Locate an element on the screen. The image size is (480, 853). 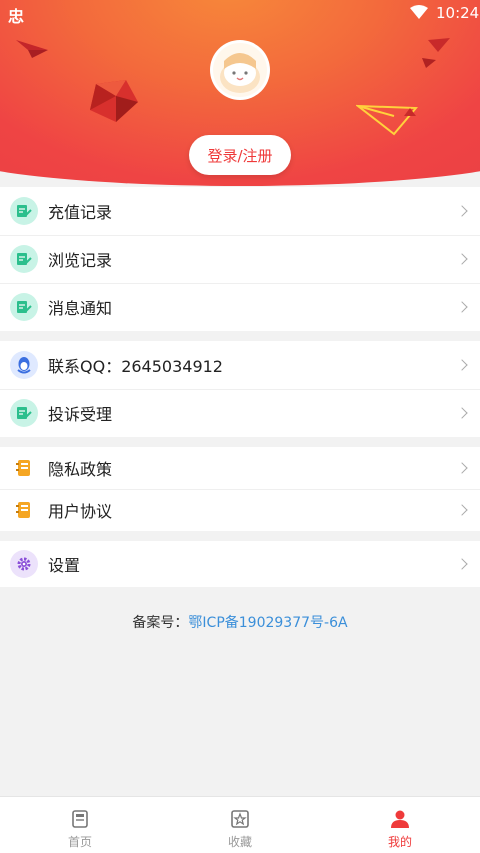
menu-item-label: 浏览记录 is located at coordinates (80, 260).